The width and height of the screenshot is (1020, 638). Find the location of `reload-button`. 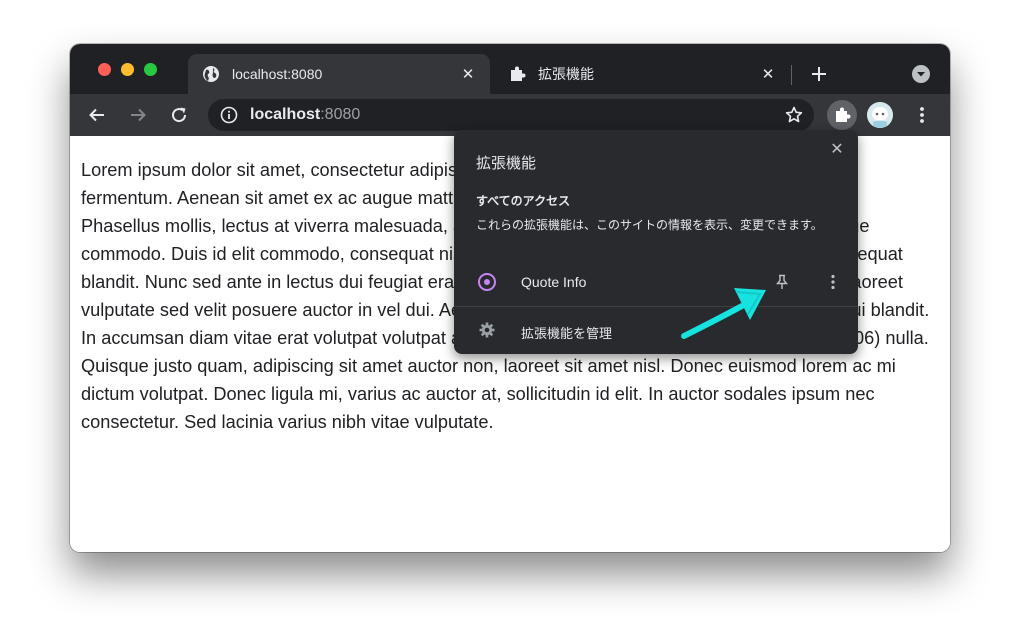

reload-button is located at coordinates (179, 115).